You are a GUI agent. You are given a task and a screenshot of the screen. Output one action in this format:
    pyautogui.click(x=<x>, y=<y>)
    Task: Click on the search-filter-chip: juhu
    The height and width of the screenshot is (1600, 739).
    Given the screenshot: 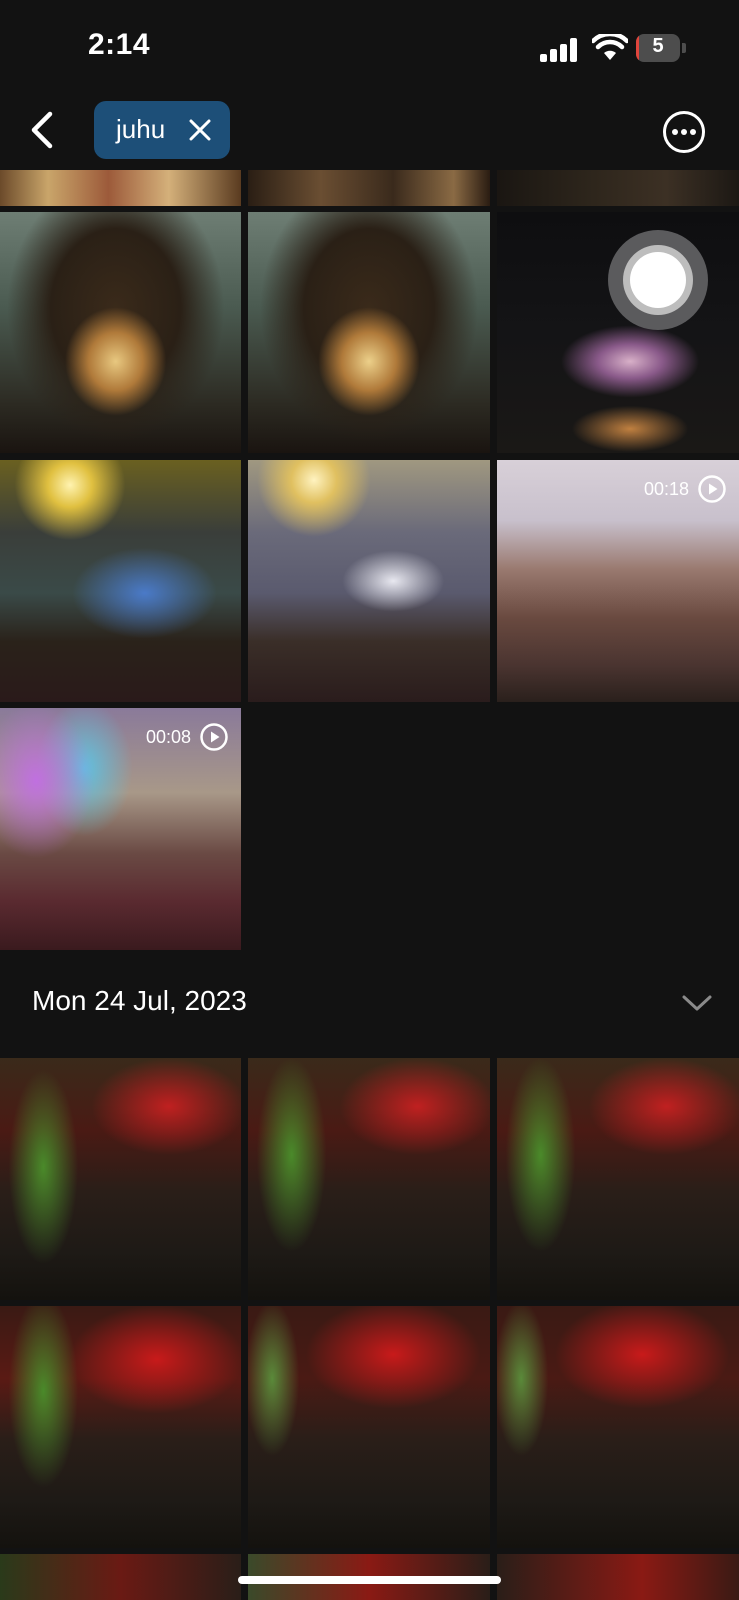 What is the action you would take?
    pyautogui.click(x=162, y=130)
    